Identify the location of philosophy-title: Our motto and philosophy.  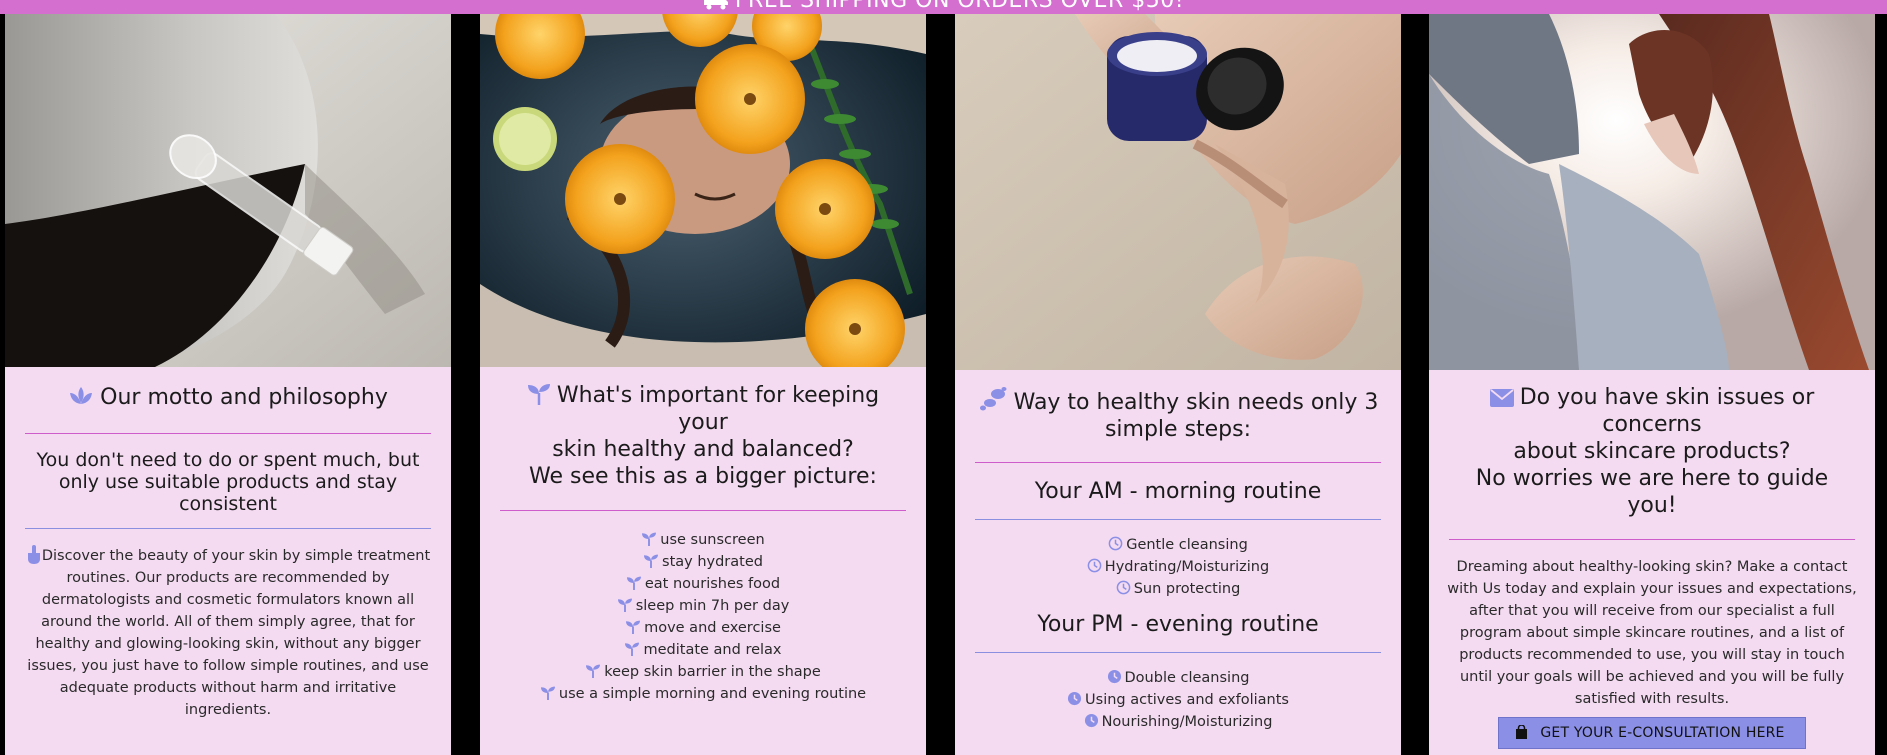
(244, 397).